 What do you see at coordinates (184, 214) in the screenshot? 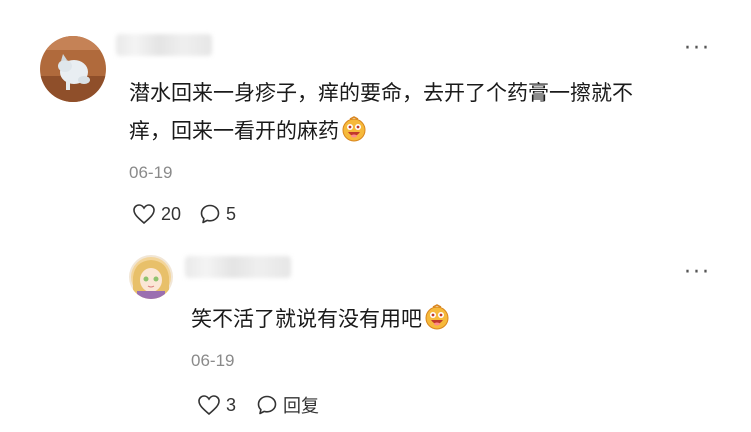
I see `comment-actions: 20 5` at bounding box center [184, 214].